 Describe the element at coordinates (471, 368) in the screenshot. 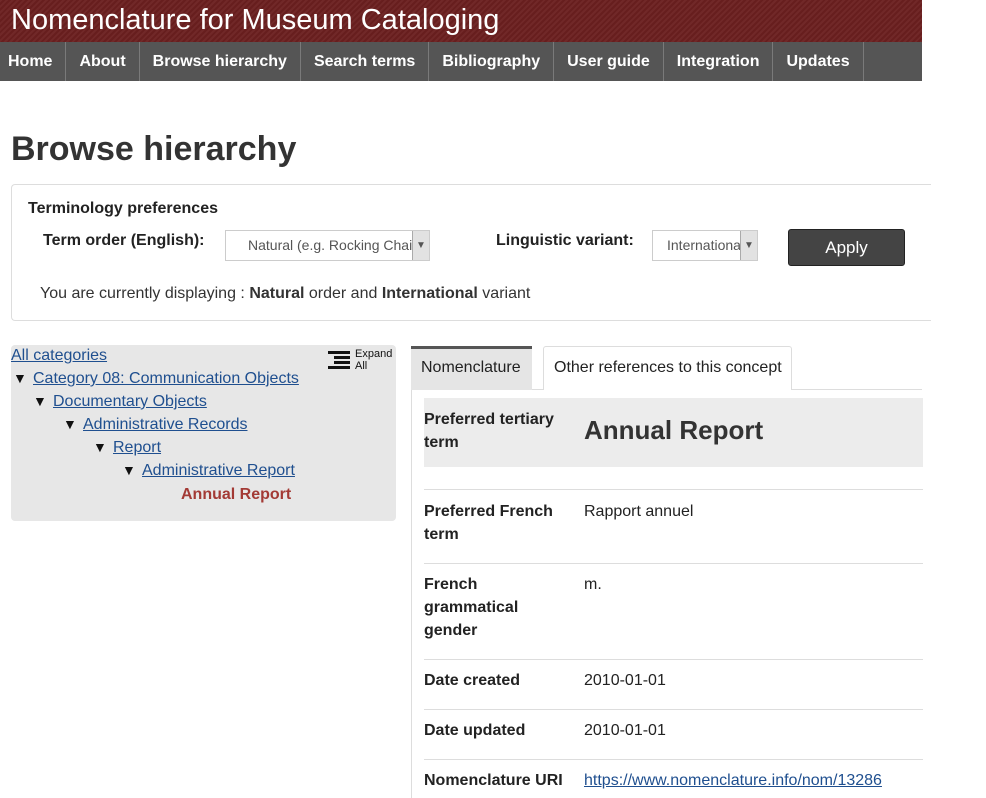

I see `tab-nomenclature: Nomenclature` at that location.